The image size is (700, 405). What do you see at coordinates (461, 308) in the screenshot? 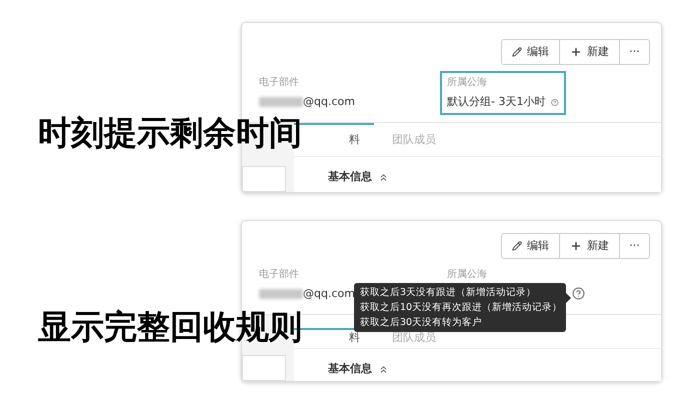
I see `tooltip-line: 获取之后10天没有再次跟进（新增活动记录）` at bounding box center [461, 308].